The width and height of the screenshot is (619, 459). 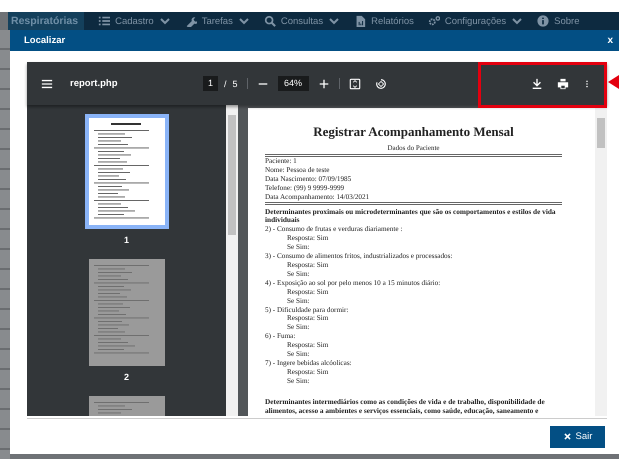 I want to click on download-button, so click(x=537, y=84).